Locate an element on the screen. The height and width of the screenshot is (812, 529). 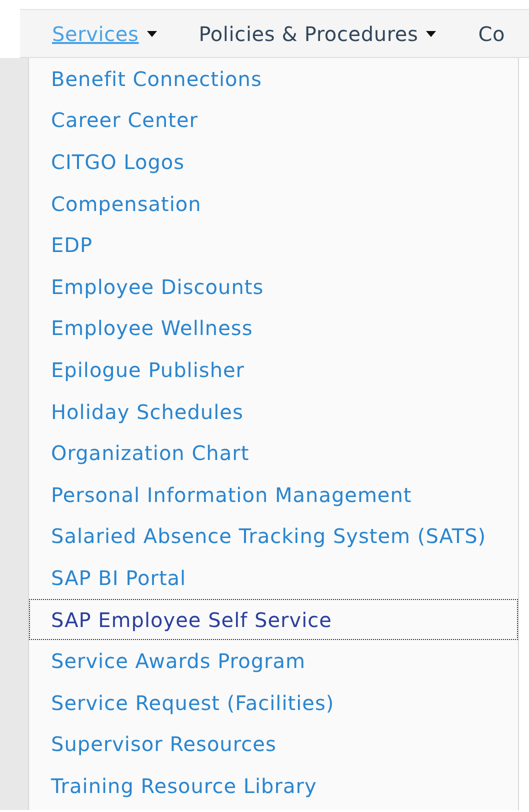
menu-item: Career Center is located at coordinates (273, 121).